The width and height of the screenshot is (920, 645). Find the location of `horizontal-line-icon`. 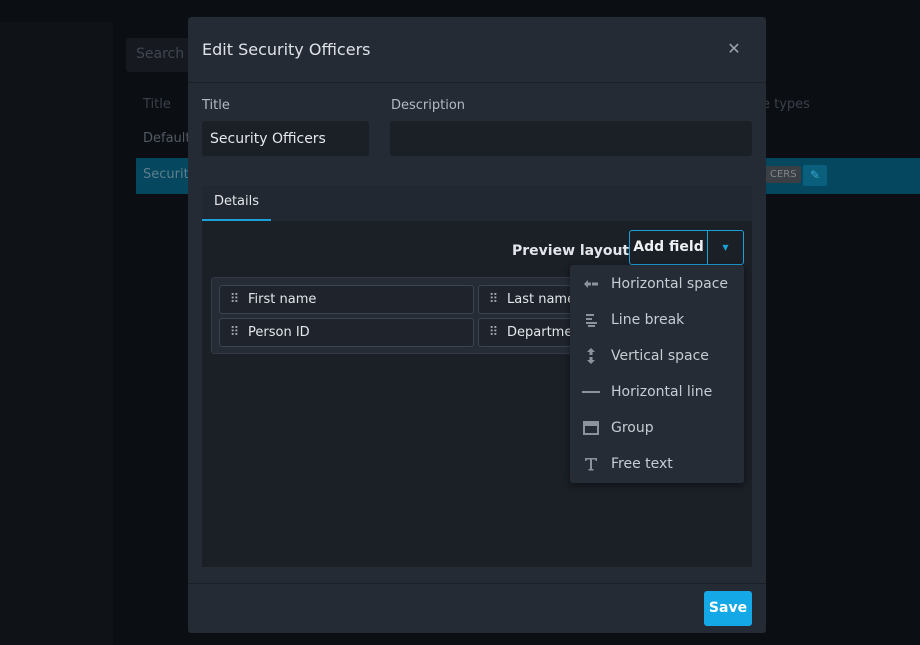

horizontal-line-icon is located at coordinates (590, 392).